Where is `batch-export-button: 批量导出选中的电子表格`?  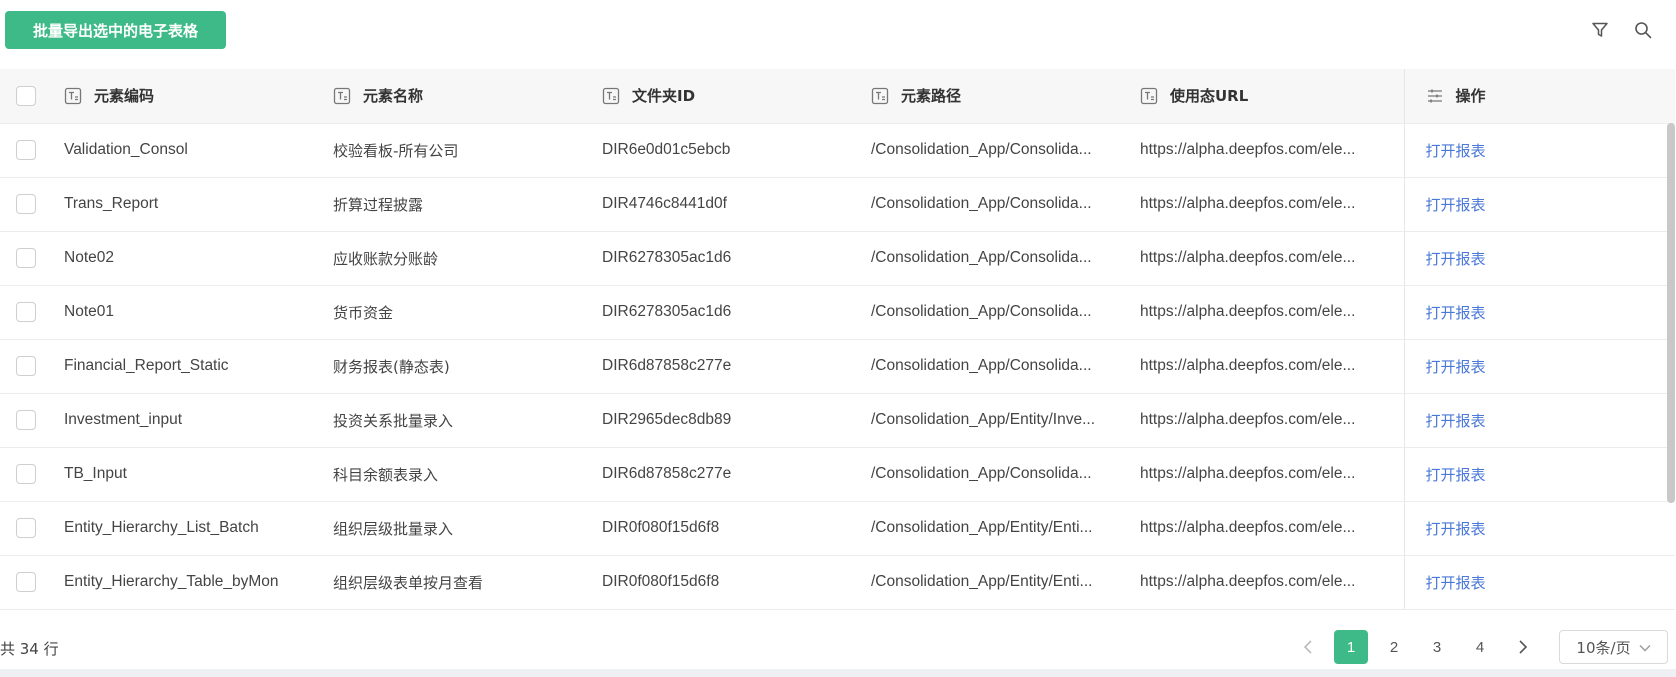 batch-export-button: 批量导出选中的电子表格 is located at coordinates (115, 30).